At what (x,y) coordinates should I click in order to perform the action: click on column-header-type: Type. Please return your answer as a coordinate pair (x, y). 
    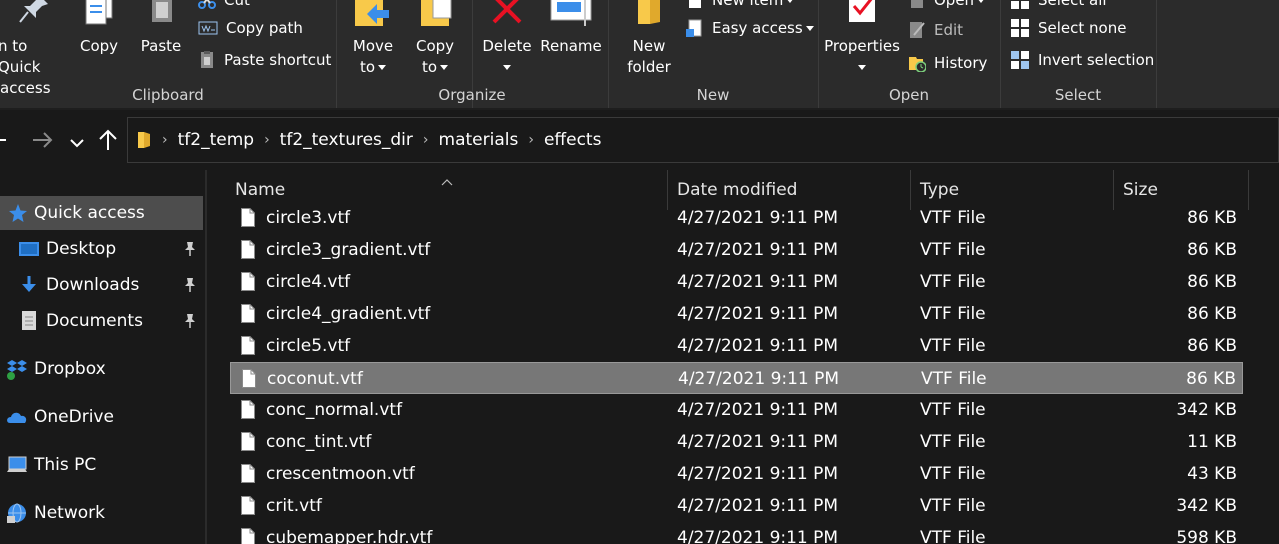
    Looking at the image, I should click on (939, 190).